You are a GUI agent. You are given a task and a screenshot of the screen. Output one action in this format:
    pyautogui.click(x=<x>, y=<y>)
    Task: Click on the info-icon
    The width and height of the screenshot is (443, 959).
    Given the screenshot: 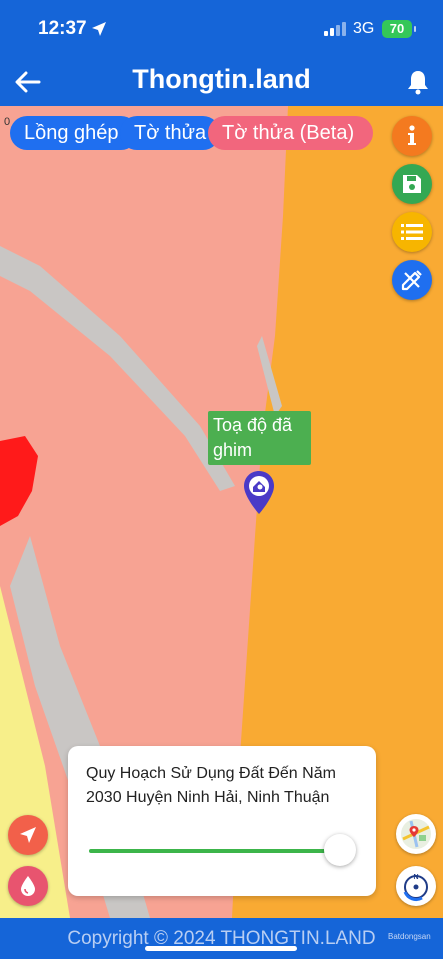 What is the action you would take?
    pyautogui.click(x=412, y=135)
    